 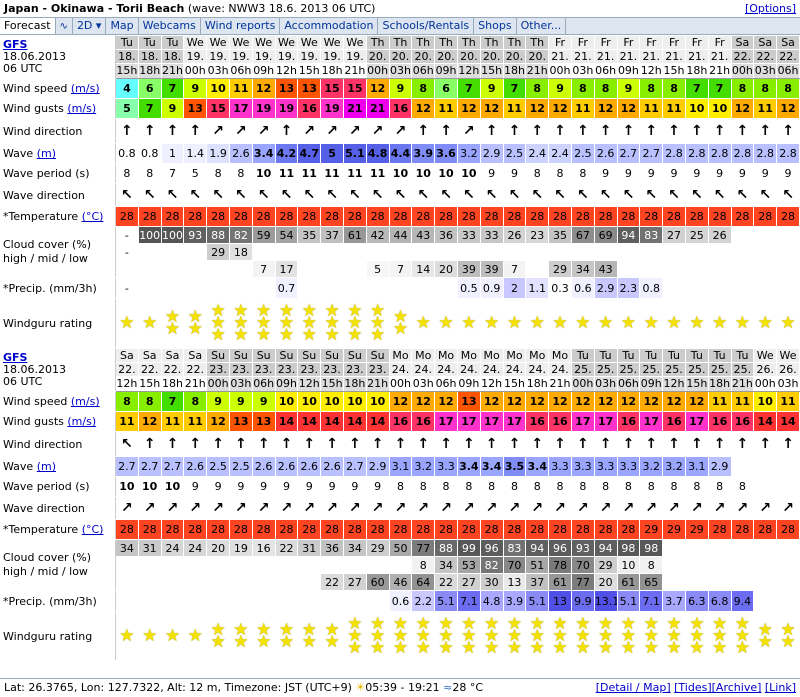 What do you see at coordinates (491, 56) in the screenshot?
I see `day-date: 20.` at bounding box center [491, 56].